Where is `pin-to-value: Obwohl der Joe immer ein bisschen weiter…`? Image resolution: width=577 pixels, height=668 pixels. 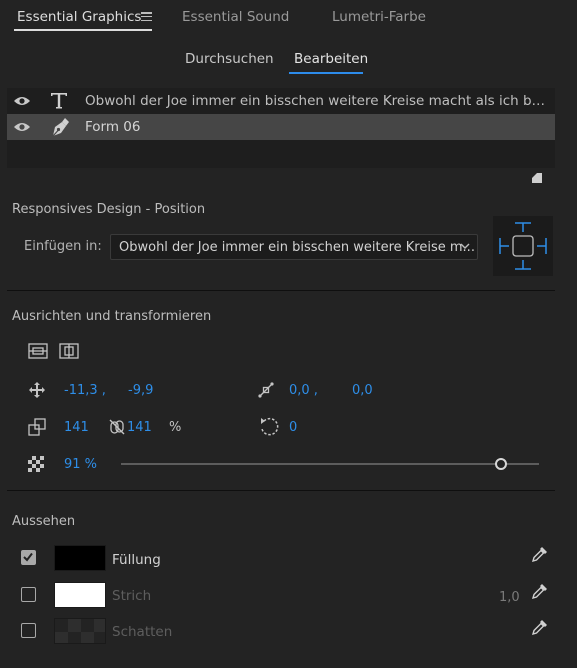 pin-to-value: Obwohl der Joe immer ein bisschen weiter… is located at coordinates (297, 247).